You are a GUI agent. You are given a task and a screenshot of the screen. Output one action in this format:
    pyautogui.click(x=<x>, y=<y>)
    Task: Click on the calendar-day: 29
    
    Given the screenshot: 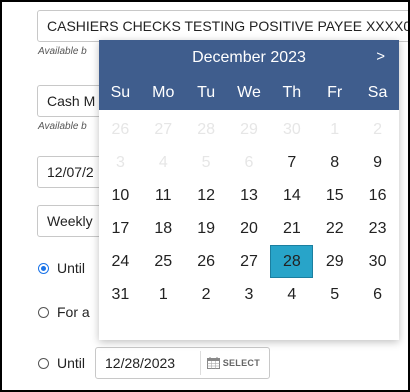 What is the action you would take?
    pyautogui.click(x=334, y=261)
    